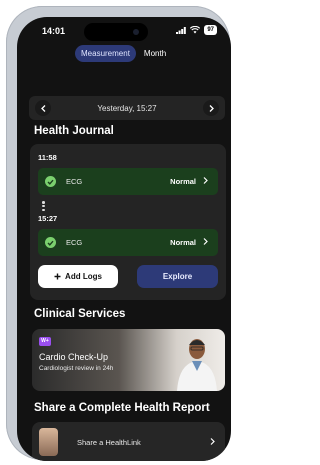  What do you see at coordinates (80, 314) in the screenshot?
I see `clinical-title: Clinical Services` at bounding box center [80, 314].